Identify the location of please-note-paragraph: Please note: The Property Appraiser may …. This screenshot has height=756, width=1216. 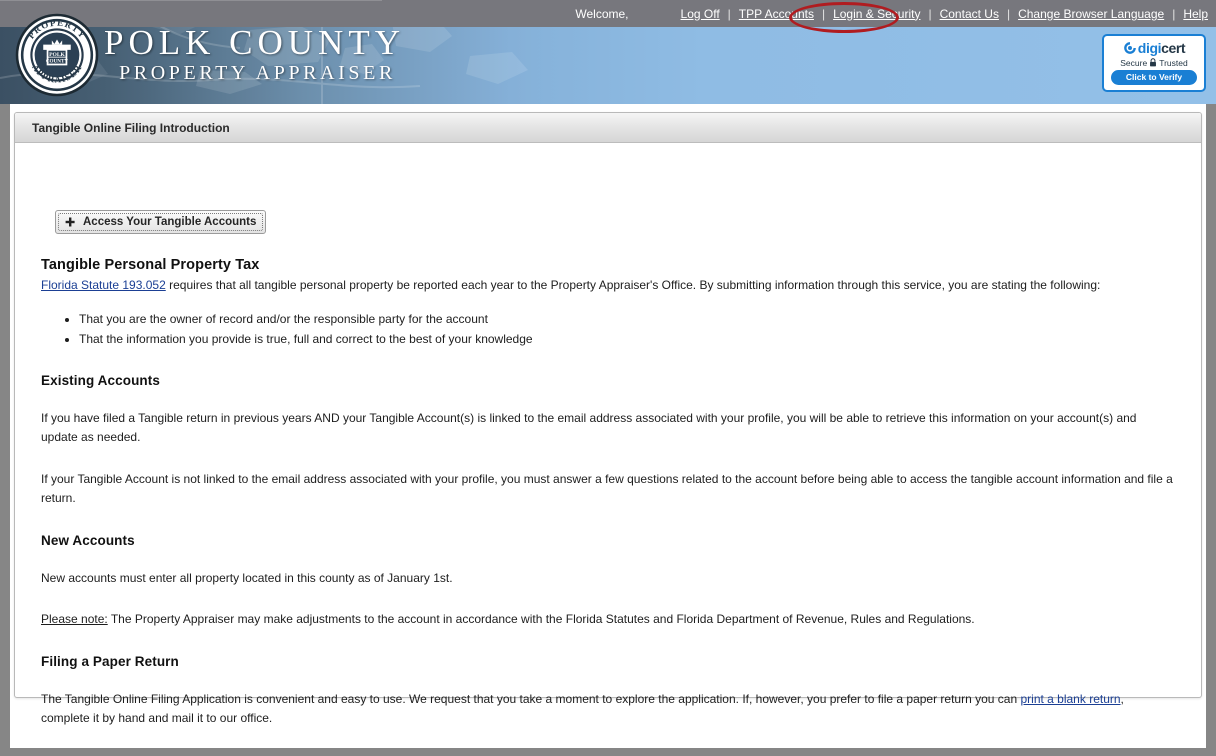
(608, 620).